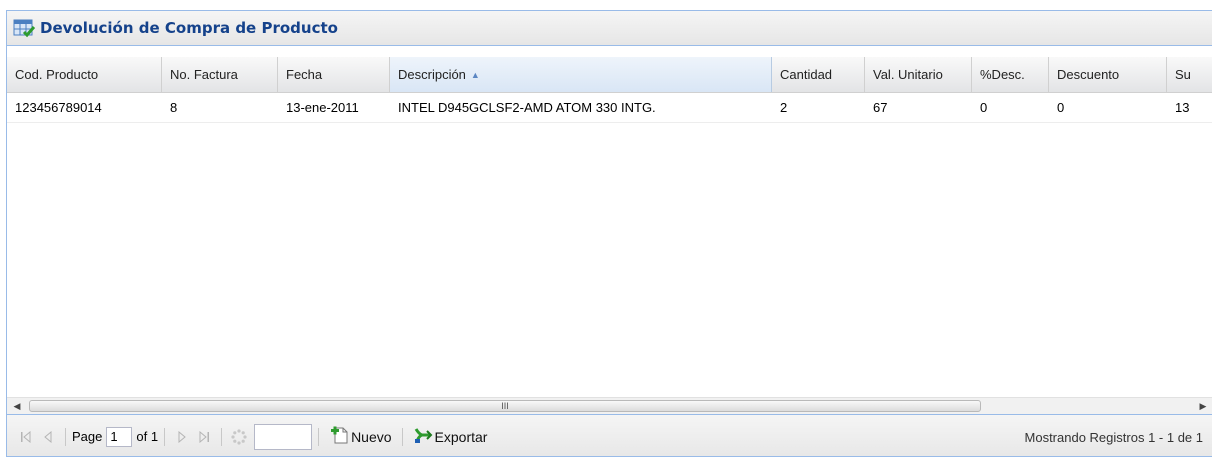 The image size is (1212, 457). I want to click on cell-val-unitario: 67, so click(880, 107).